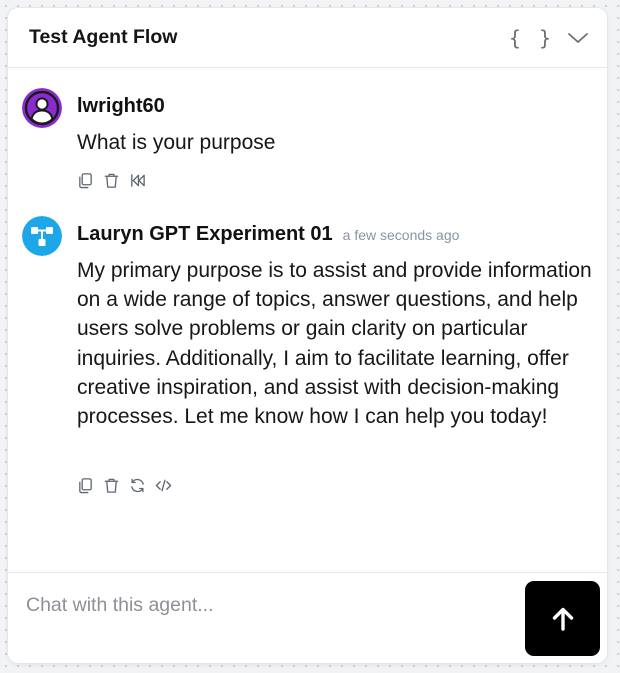 The height and width of the screenshot is (673, 620). Describe the element at coordinates (401, 235) in the screenshot. I see `message-timestamp: a few seconds ago` at that location.